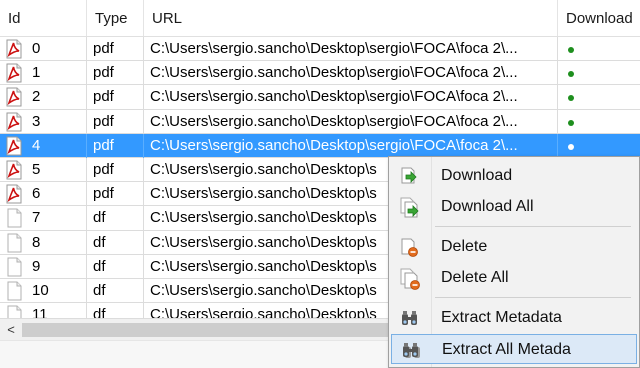 This screenshot has height=368, width=640. I want to click on binoculars-all-icon, so click(411, 351).